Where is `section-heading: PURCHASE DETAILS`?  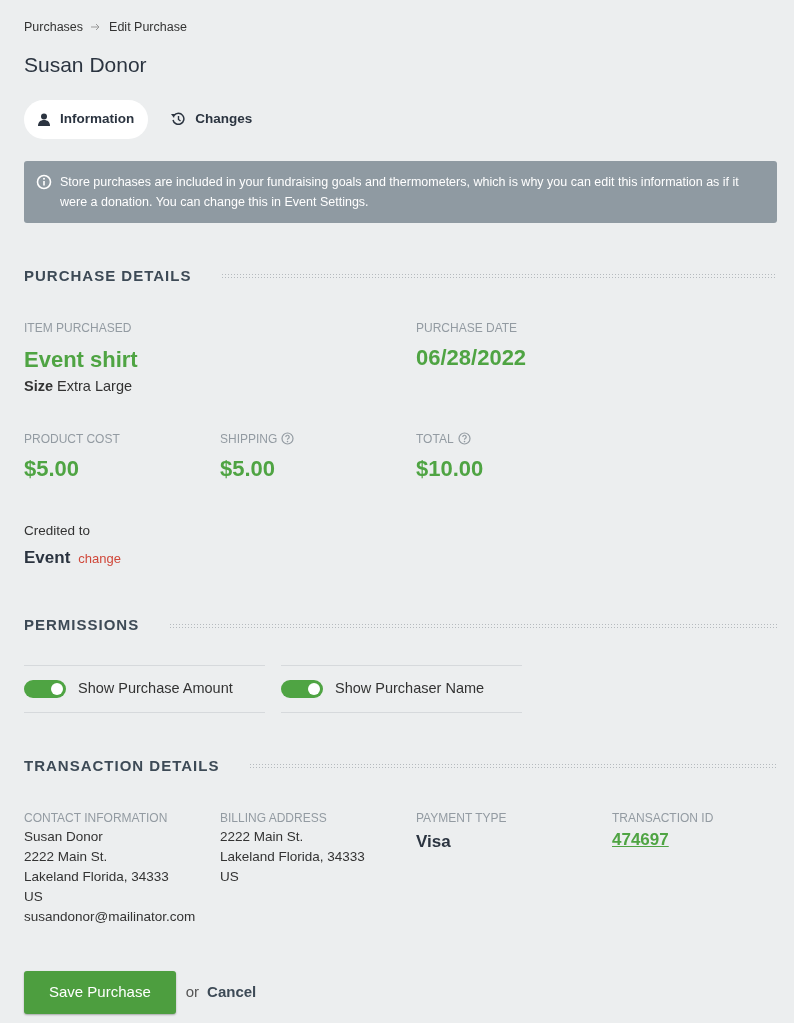 section-heading: PURCHASE DETAILS is located at coordinates (108, 275).